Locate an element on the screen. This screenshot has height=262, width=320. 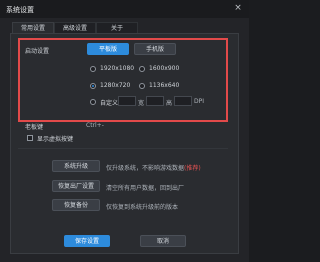
factory-reset-desc: 清空所有用户数据，回到出厂 is located at coordinates (145, 188).